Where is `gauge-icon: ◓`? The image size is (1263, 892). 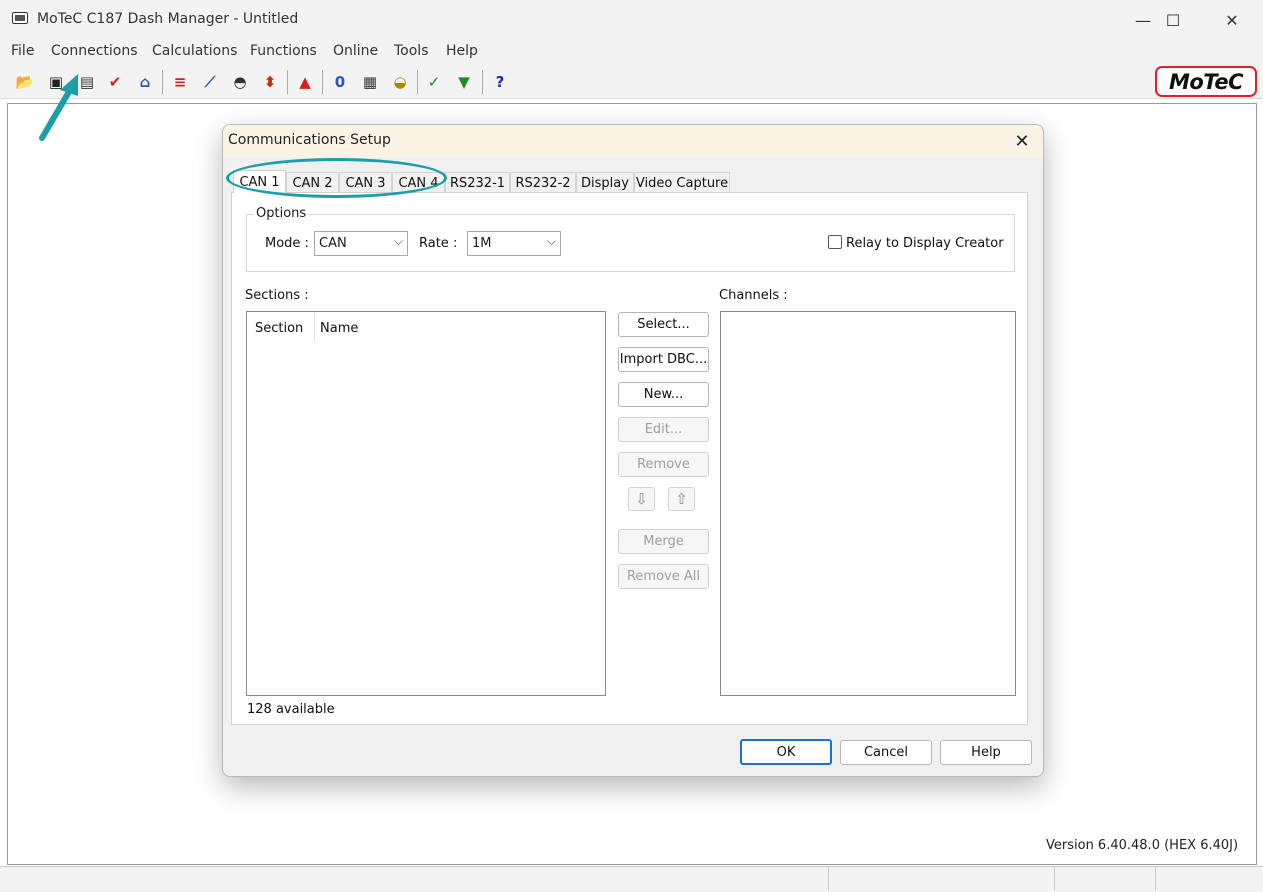 gauge-icon: ◓ is located at coordinates (240, 82).